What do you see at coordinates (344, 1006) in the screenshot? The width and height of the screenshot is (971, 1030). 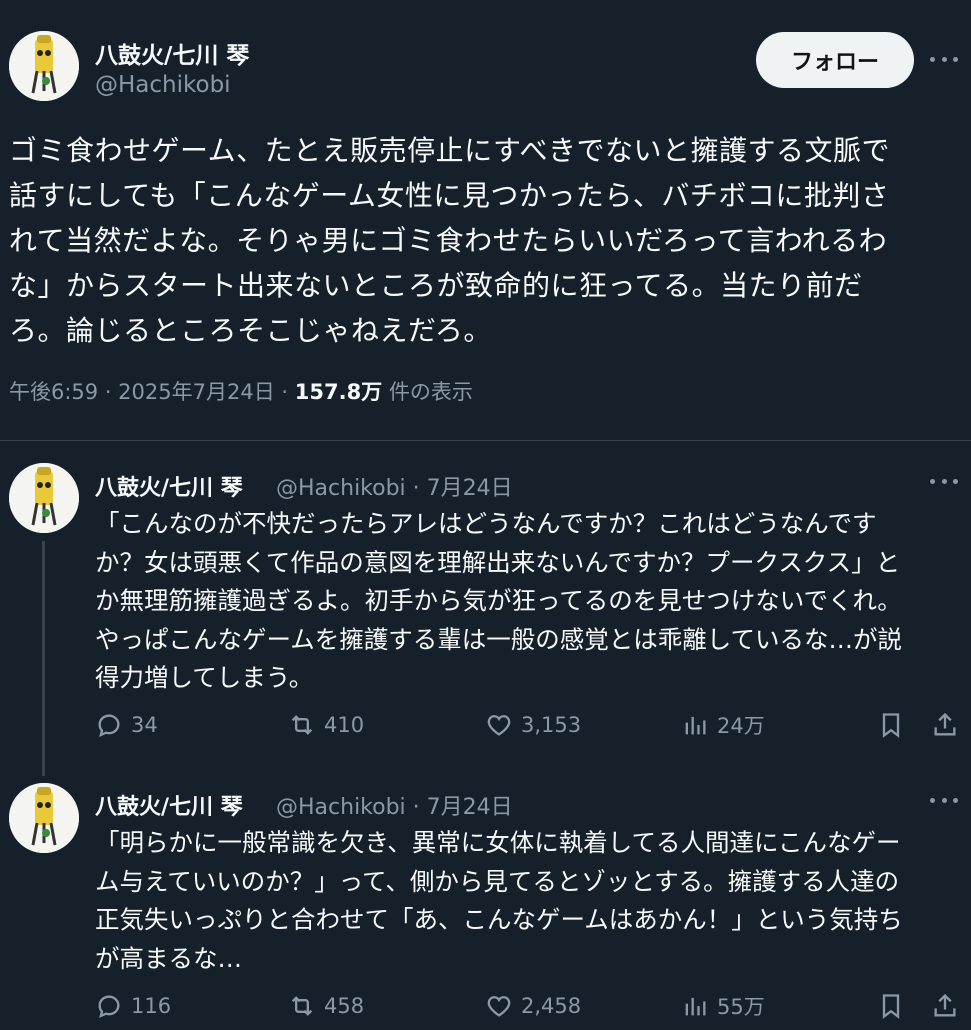 I see `repost-count: 458` at bounding box center [344, 1006].